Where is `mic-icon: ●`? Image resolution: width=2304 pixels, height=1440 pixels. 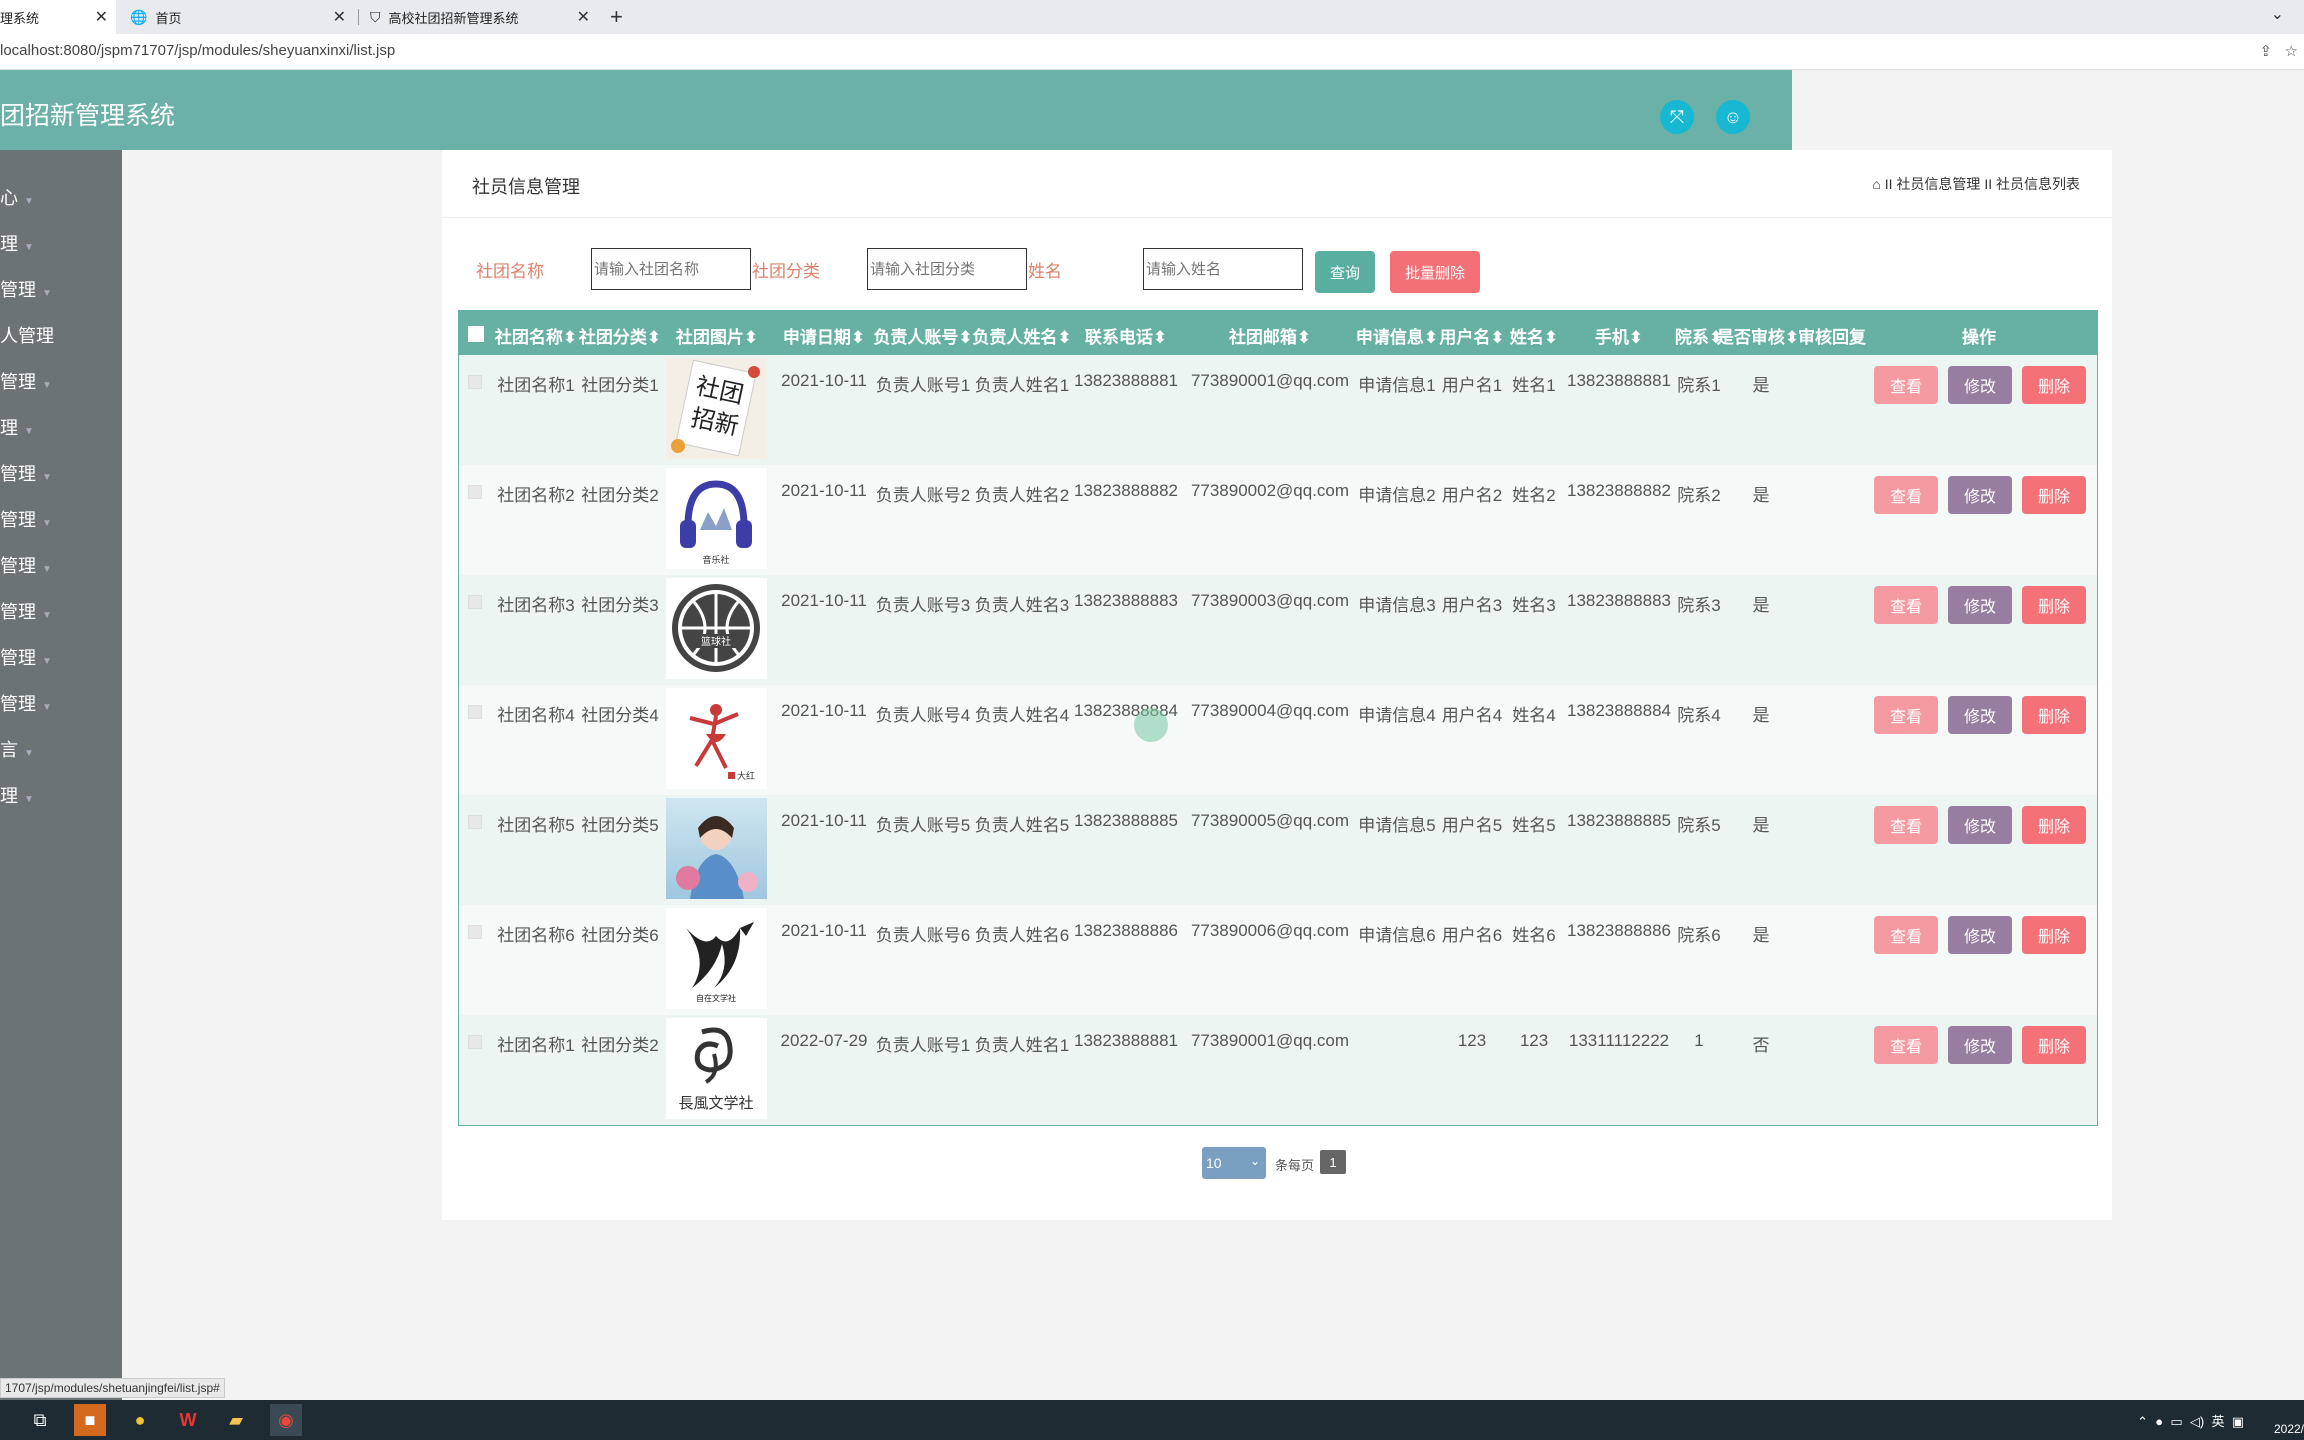 mic-icon: ● is located at coordinates (2159, 1421).